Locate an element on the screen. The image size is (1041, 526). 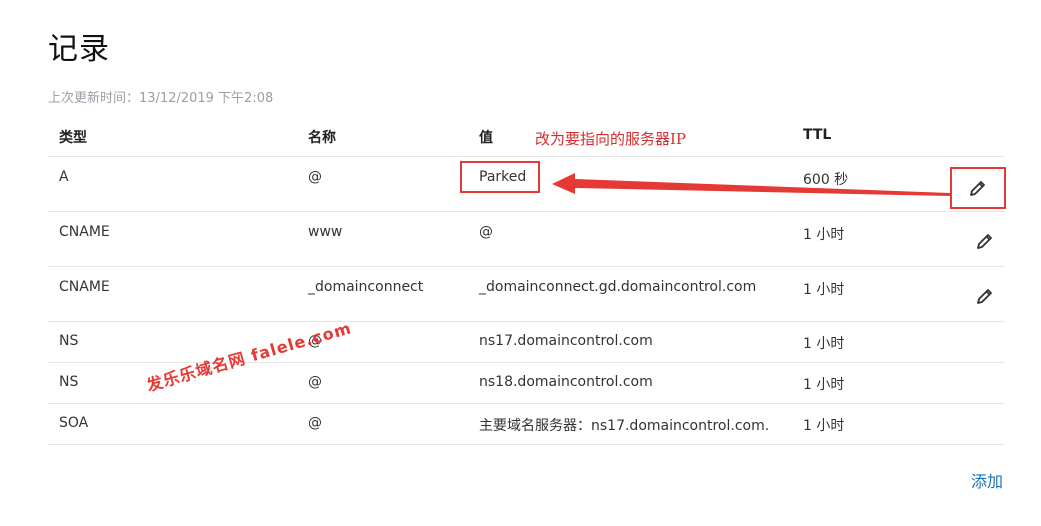
annotation-text: 改为要指向的服务器IP is located at coordinates (611, 139).